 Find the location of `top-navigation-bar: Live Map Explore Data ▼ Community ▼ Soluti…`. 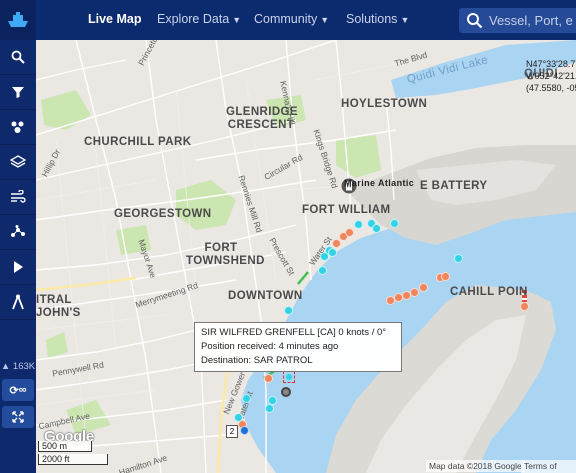

top-navigation-bar: Live Map Explore Data ▼ Community ▼ Soluti… is located at coordinates (288, 20).